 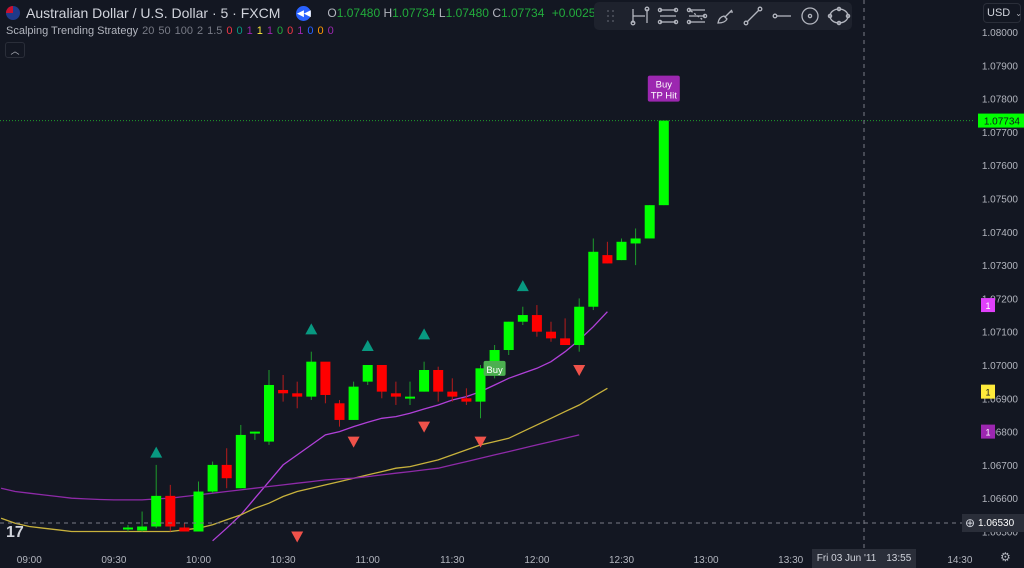 What do you see at coordinates (959, 560) in the screenshot?
I see `x-tick-label: 14:30` at bounding box center [959, 560].